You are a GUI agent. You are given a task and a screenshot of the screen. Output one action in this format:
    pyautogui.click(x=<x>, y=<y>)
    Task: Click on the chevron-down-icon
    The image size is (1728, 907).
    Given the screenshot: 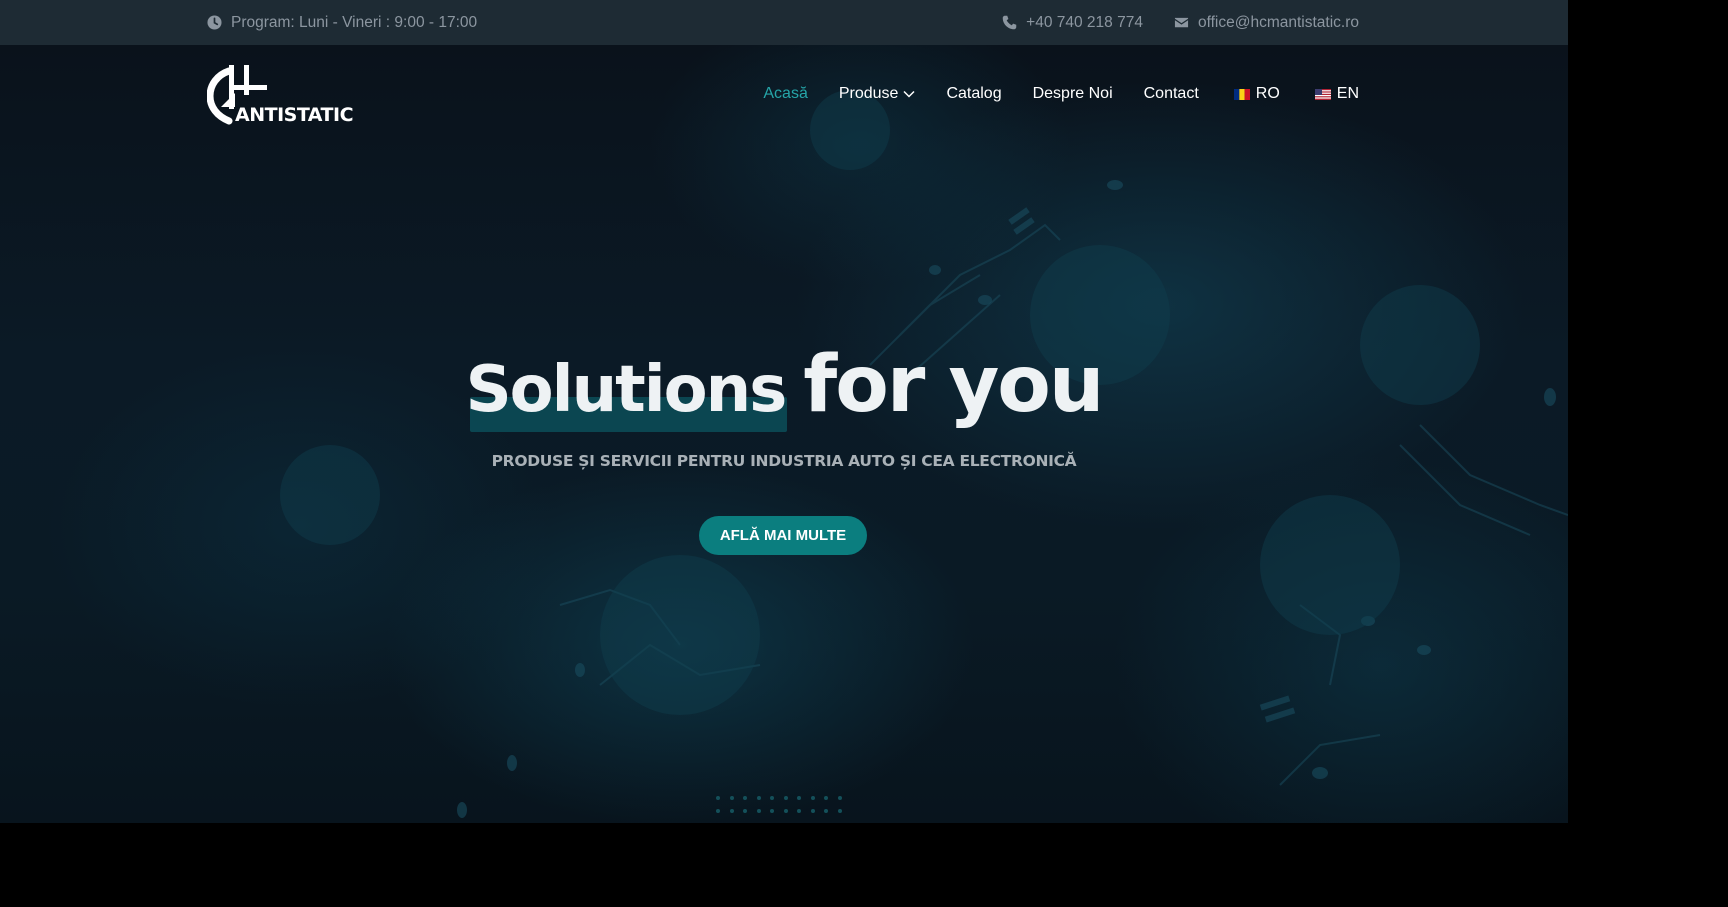 What is the action you would take?
    pyautogui.click(x=909, y=94)
    